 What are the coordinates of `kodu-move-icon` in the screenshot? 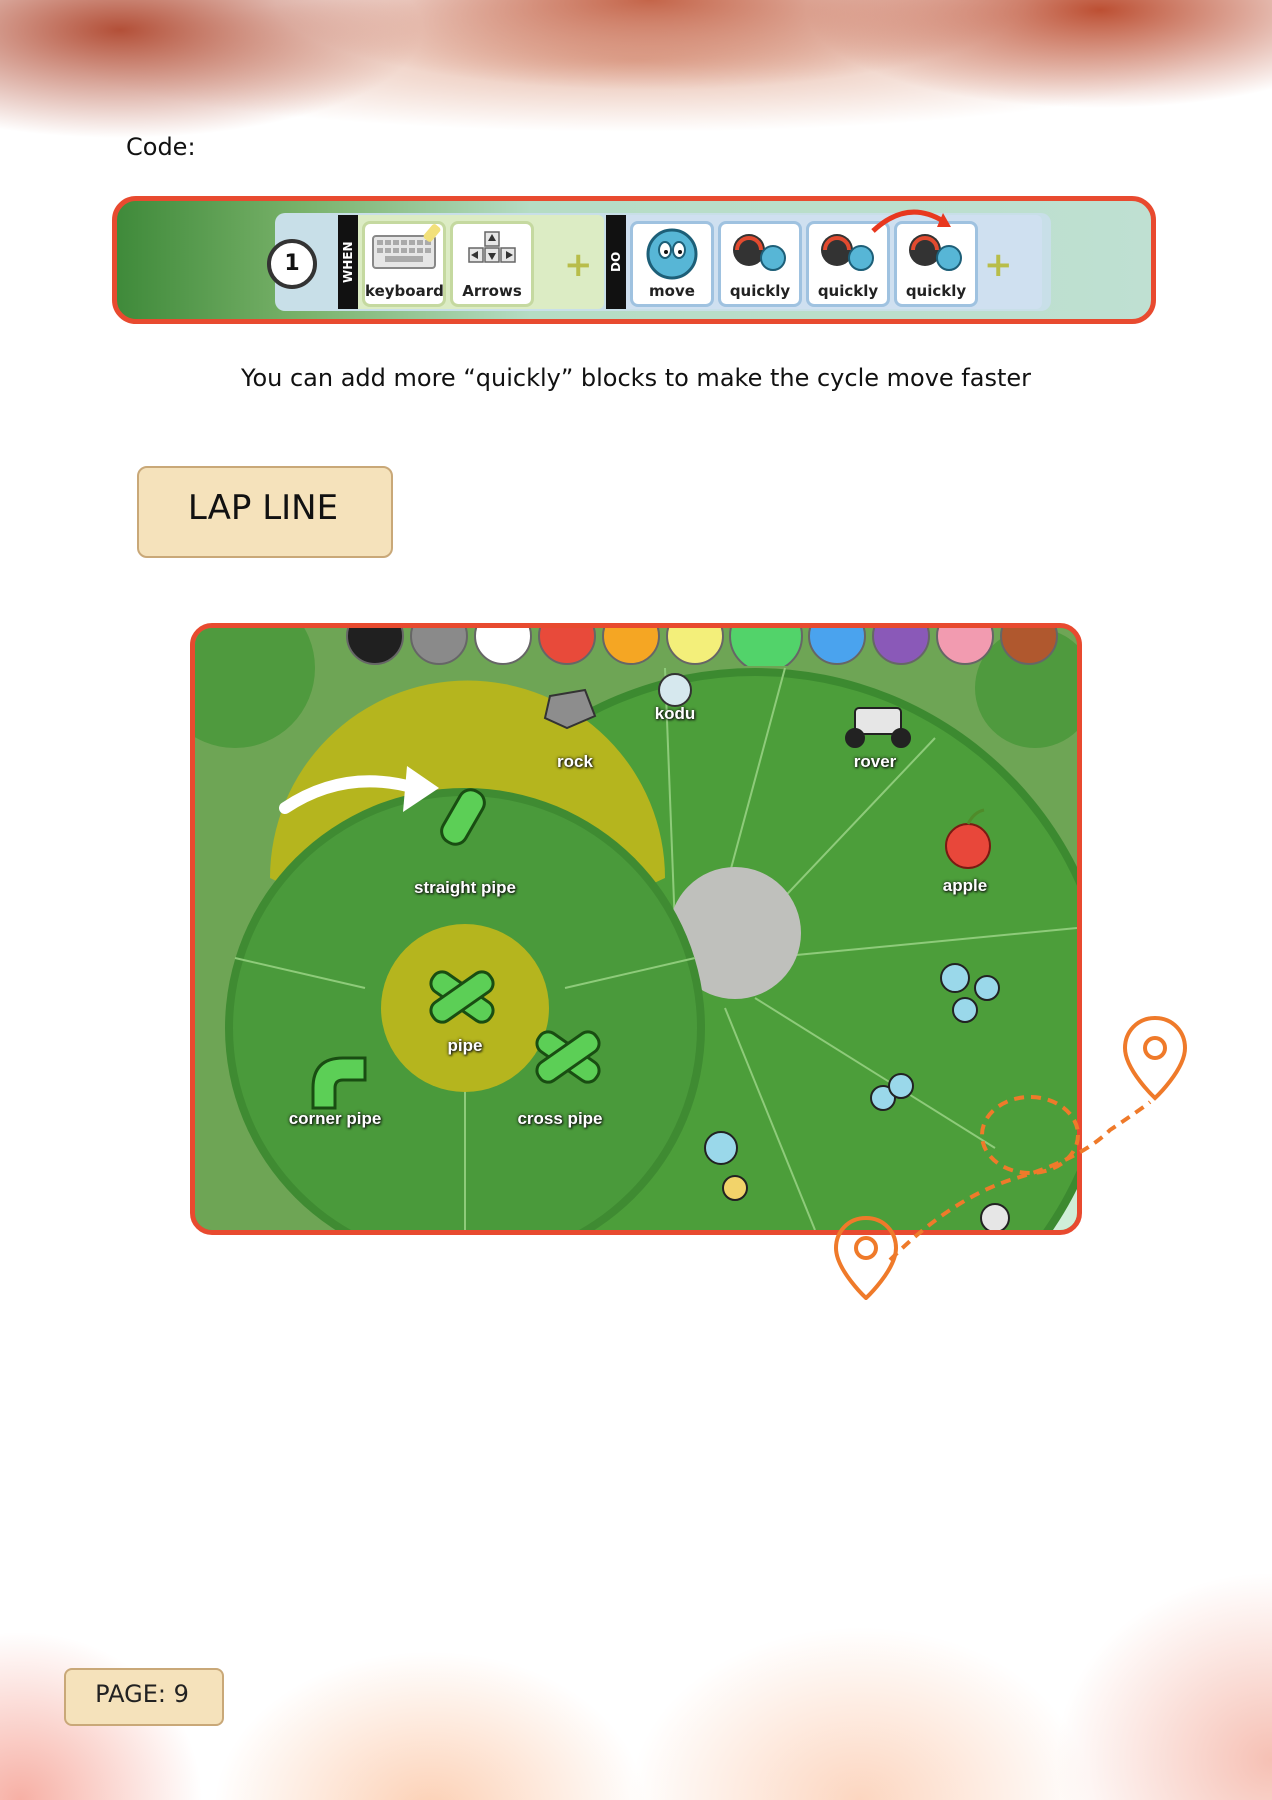 It's located at (672, 254).